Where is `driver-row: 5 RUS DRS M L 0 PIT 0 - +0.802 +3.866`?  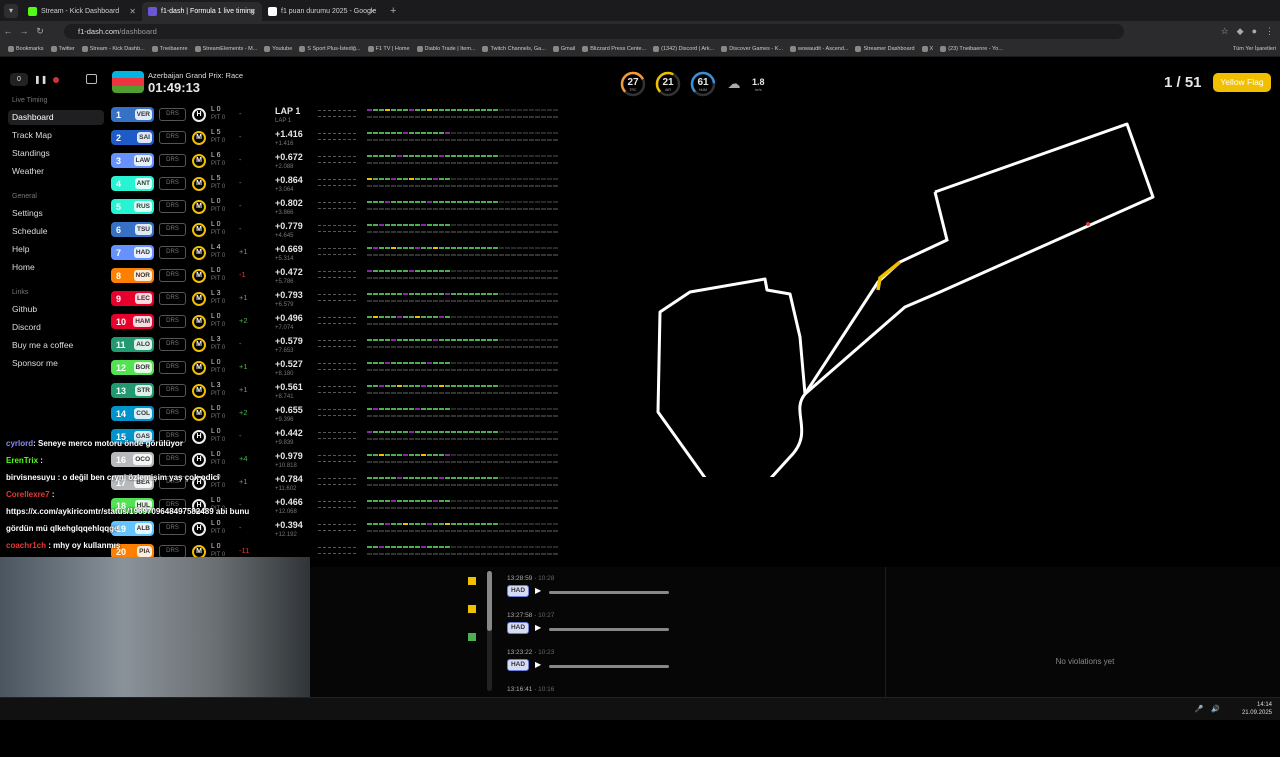 driver-row: 5 RUS DRS M L 0 PIT 0 - +0.802 +3.866 is located at coordinates (335, 207).